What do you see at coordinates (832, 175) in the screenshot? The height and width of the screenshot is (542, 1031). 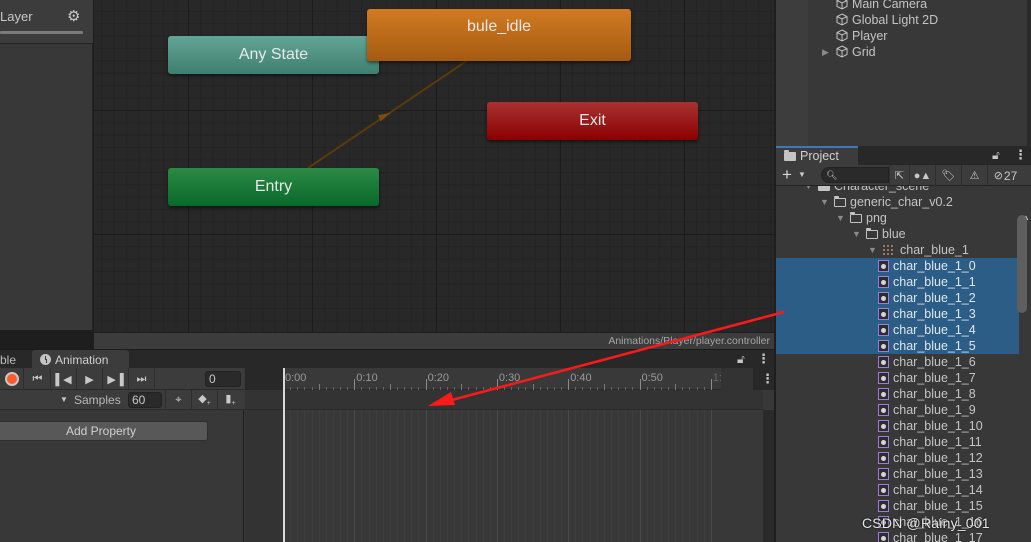 I see `search-icon: 🔍︎` at bounding box center [832, 175].